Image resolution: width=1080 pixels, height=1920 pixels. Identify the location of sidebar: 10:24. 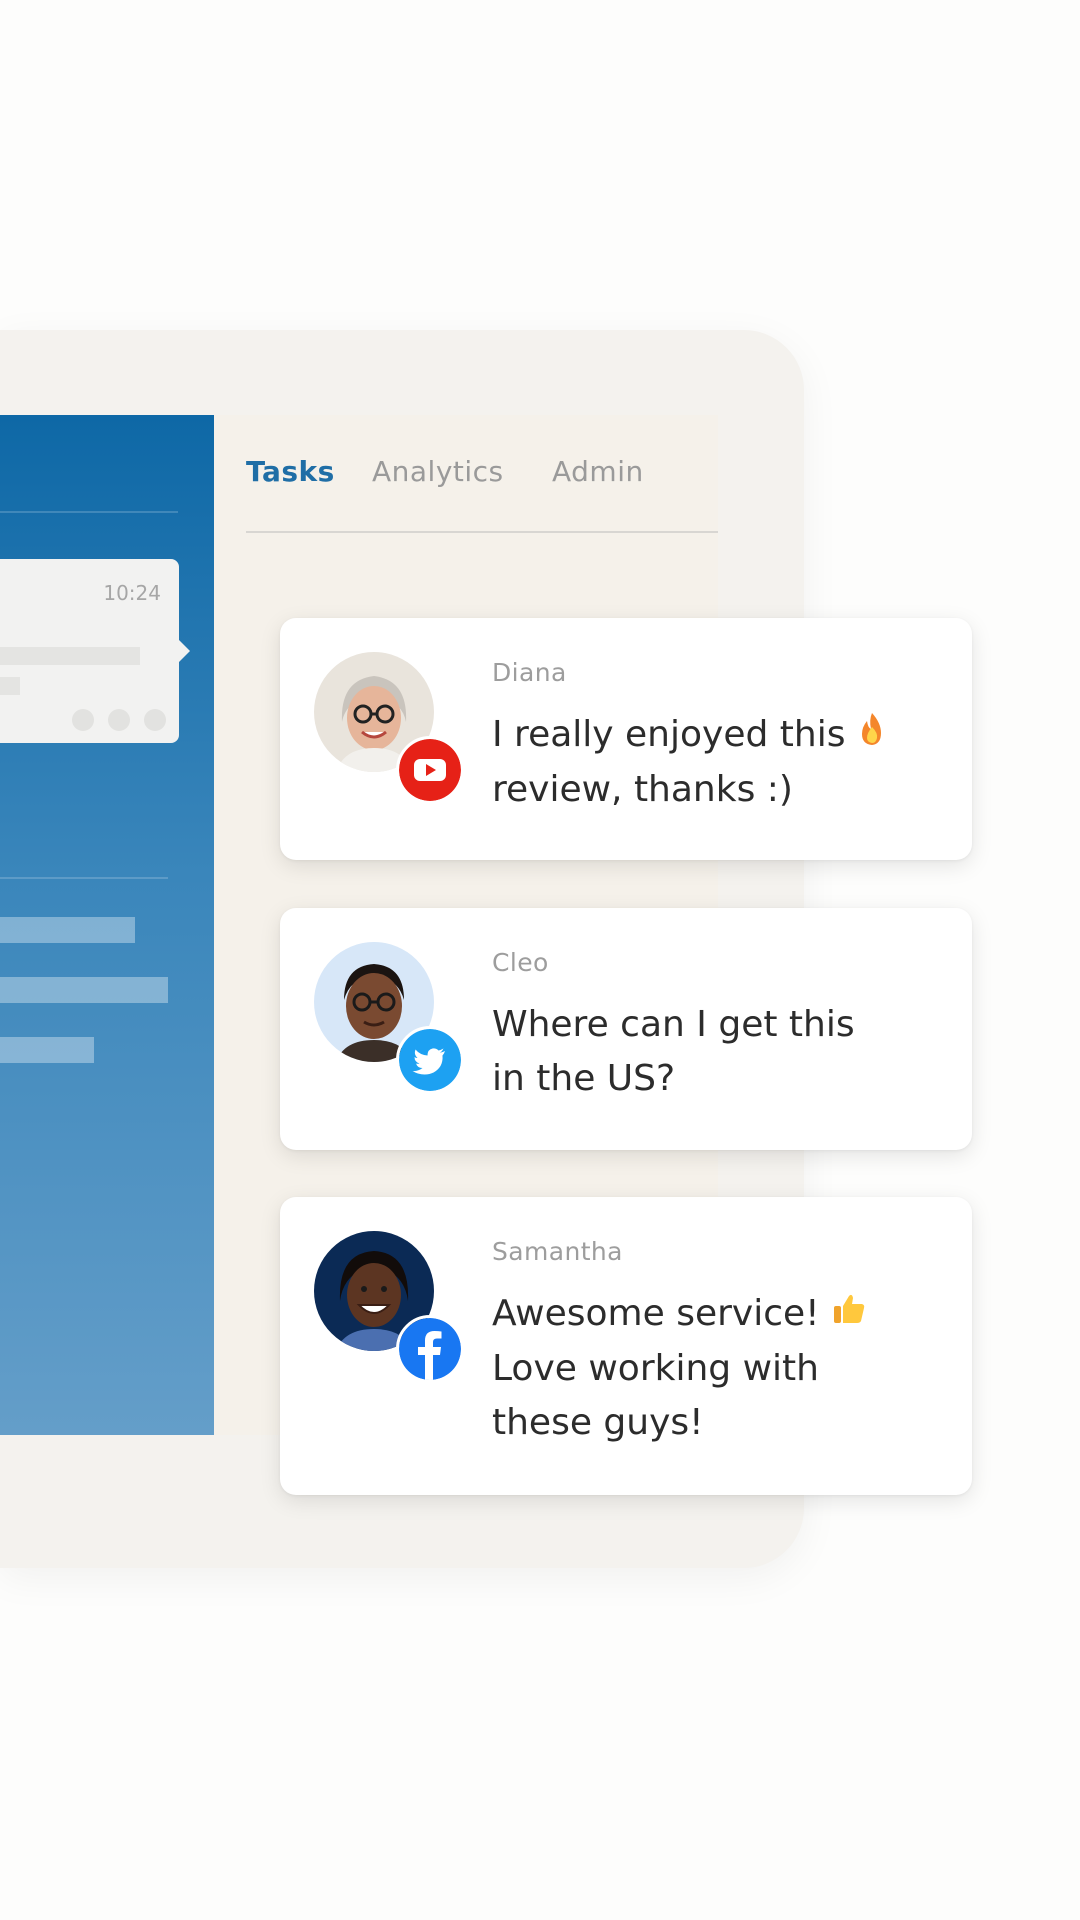
(107, 925).